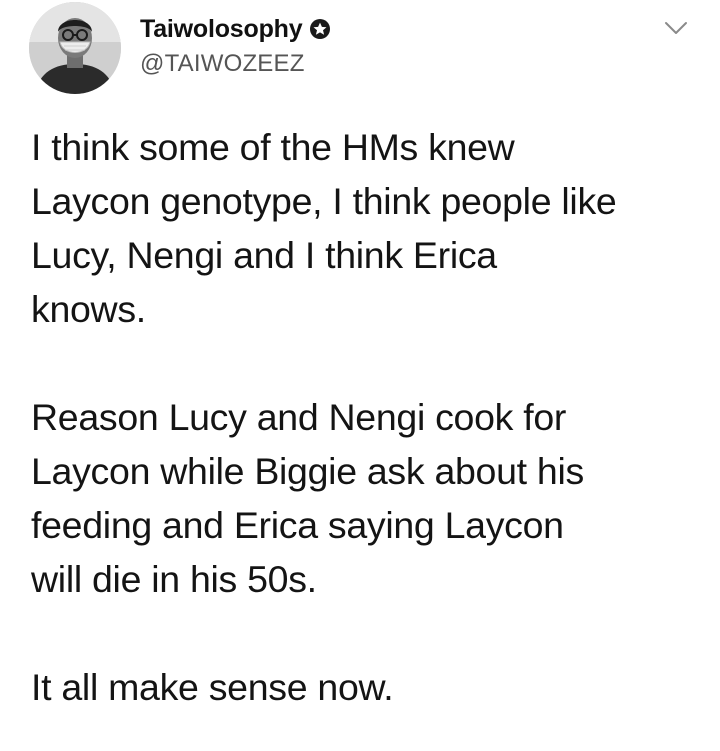 This screenshot has height=751, width=720. Describe the element at coordinates (324, 201) in the screenshot. I see `tweet-text-line: Laycon genotype, I think people like` at that location.